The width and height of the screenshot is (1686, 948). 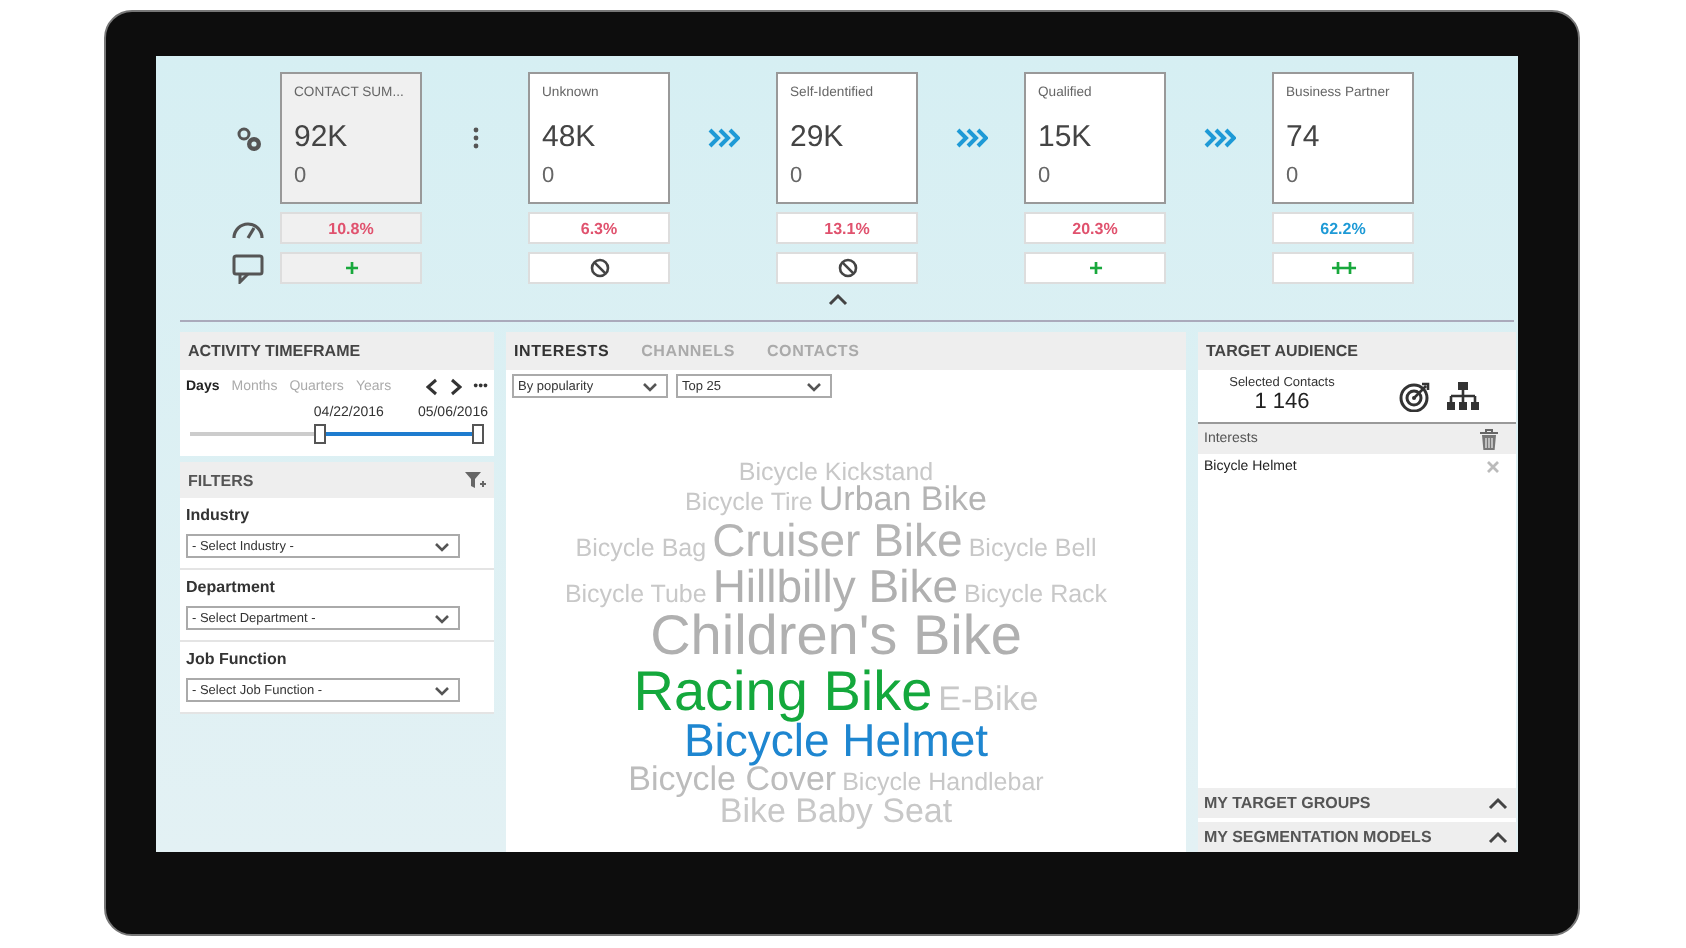 I want to click on cloud-word: Urban Bike, so click(x=902, y=501).